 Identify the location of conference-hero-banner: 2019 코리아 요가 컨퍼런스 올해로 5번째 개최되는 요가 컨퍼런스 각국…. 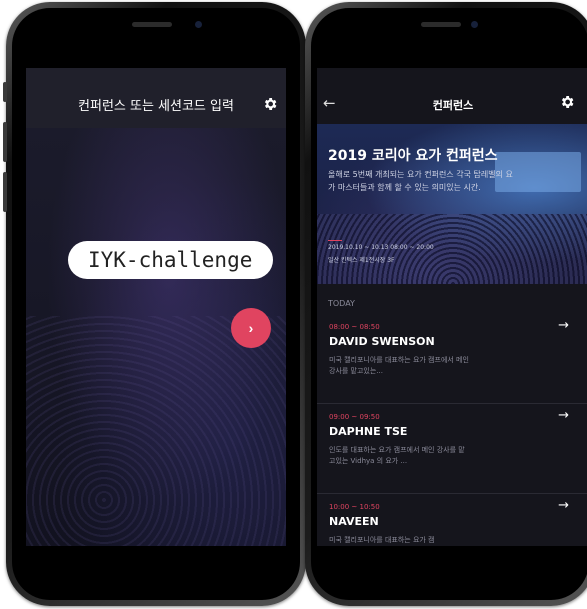
(452, 204).